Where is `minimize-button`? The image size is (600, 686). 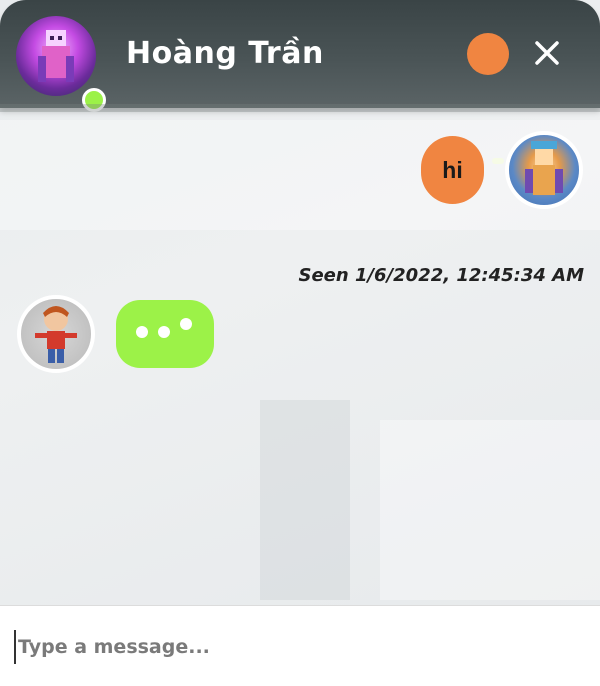 minimize-button is located at coordinates (488, 54).